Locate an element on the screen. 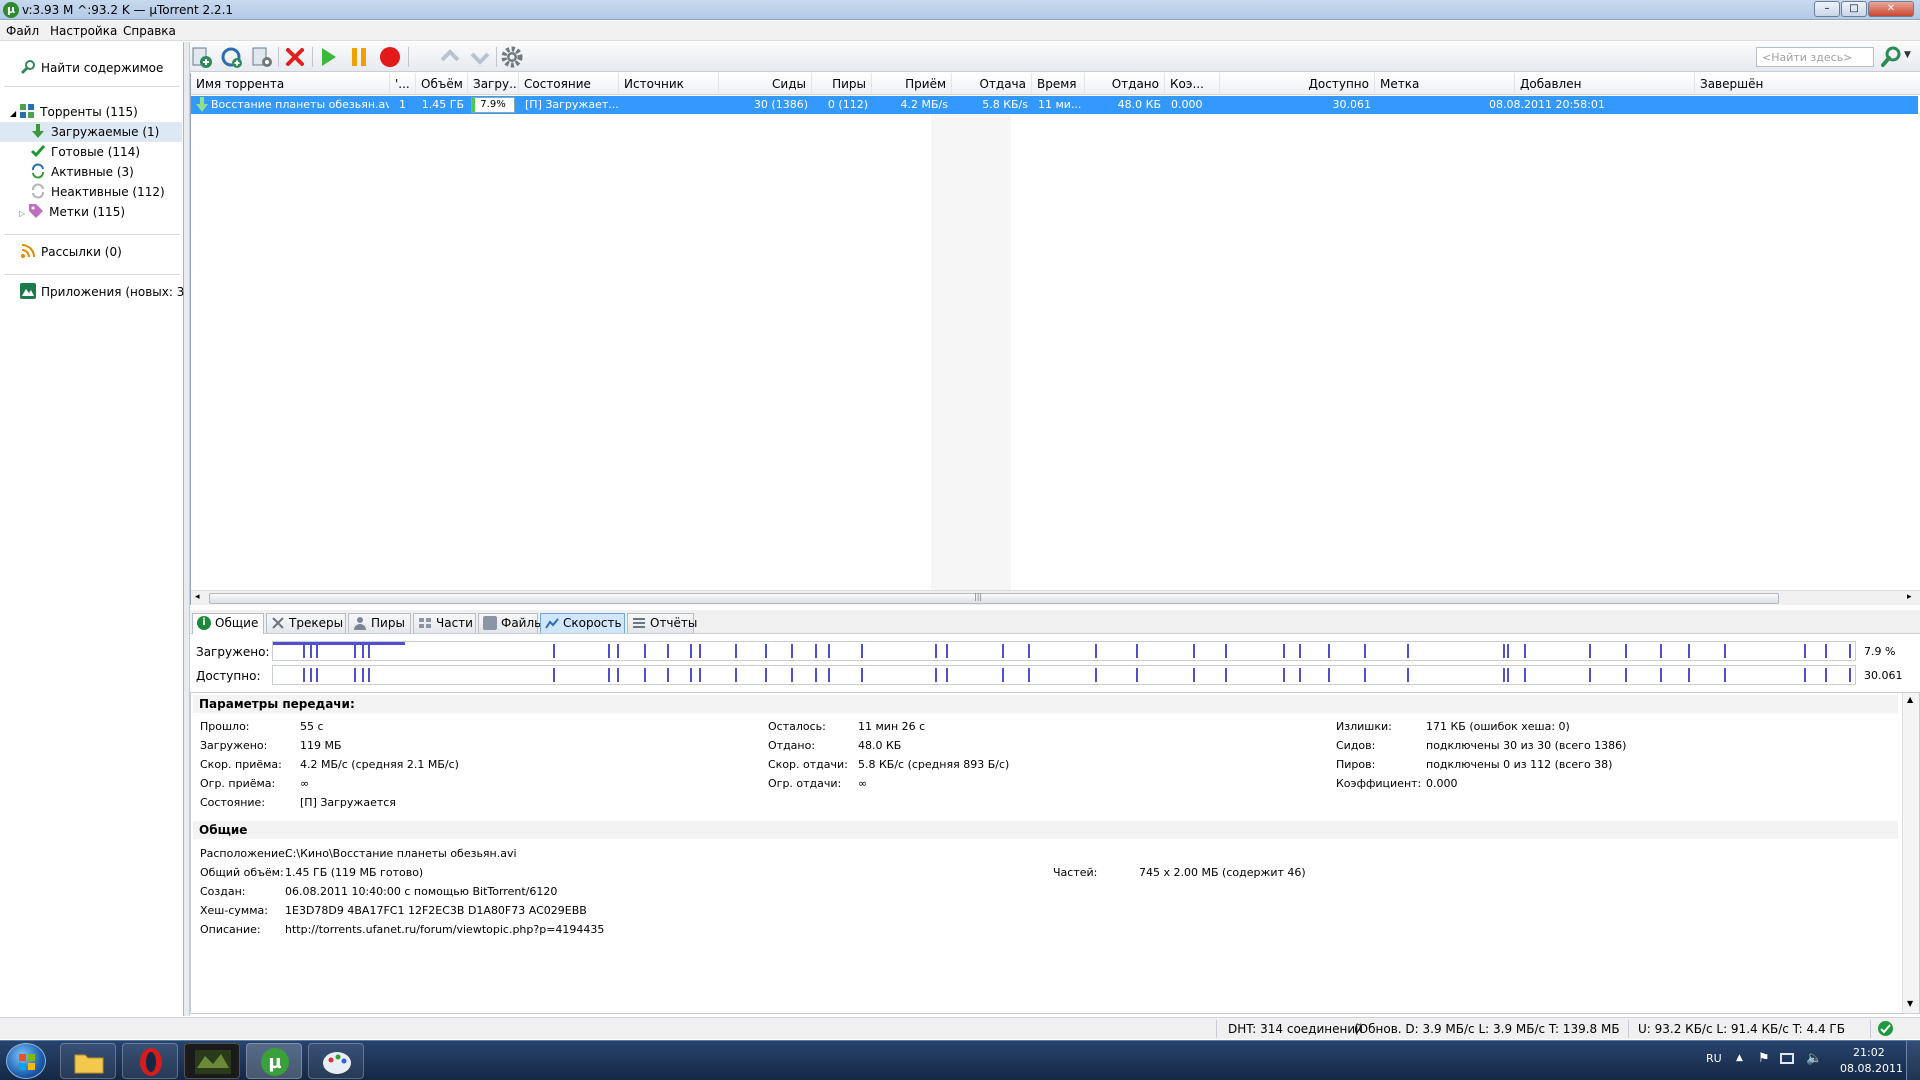  settings-button is located at coordinates (512, 57).